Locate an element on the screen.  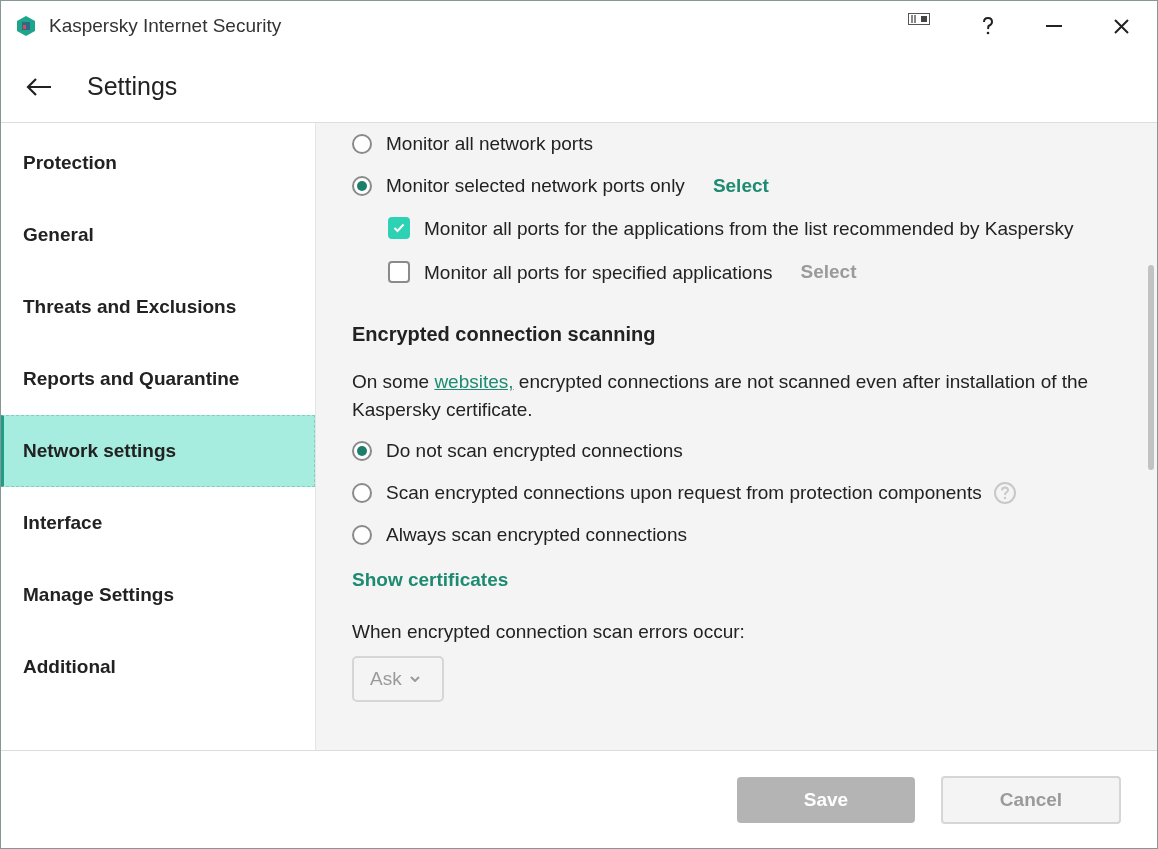
option-label: Monitor selected network ports only is located at coordinates (535, 186).